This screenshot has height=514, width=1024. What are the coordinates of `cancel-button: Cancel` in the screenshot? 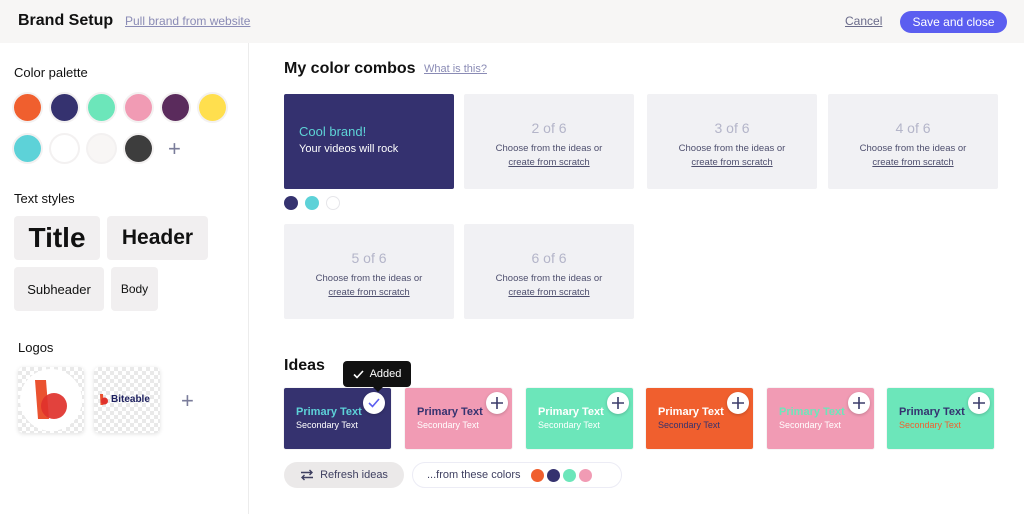 It's located at (863, 21).